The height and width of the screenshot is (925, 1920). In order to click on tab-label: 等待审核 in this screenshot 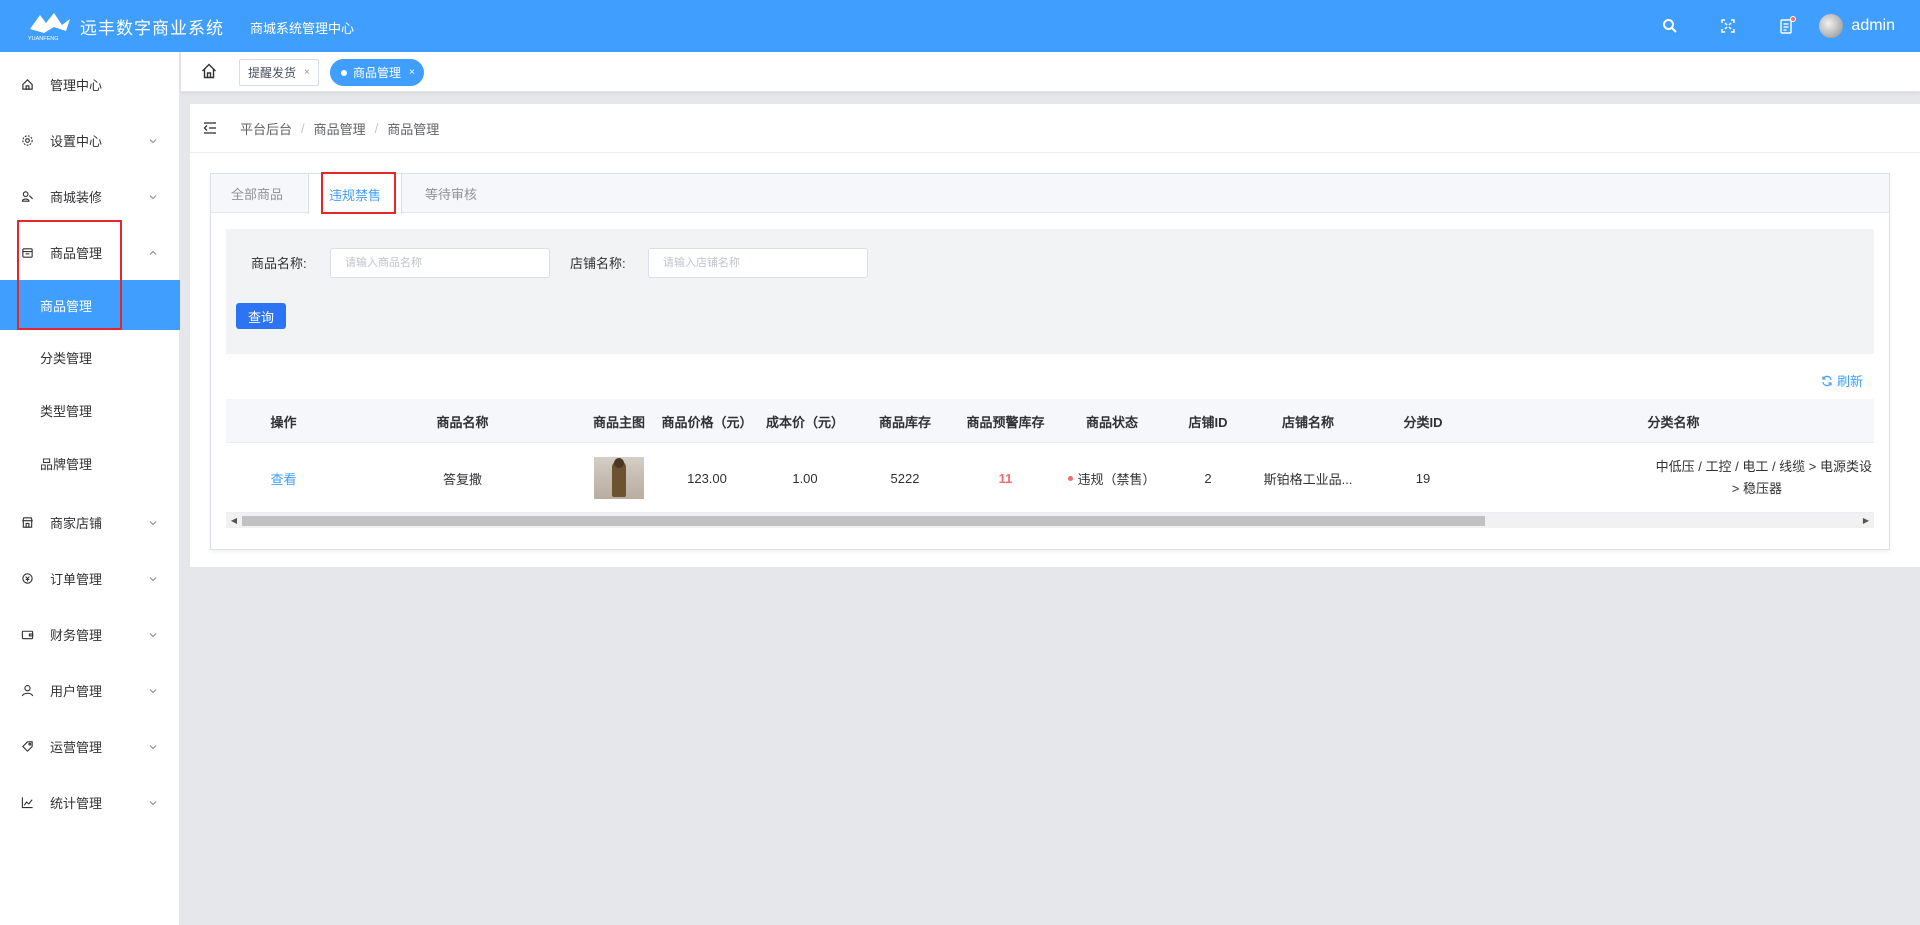, I will do `click(451, 194)`.